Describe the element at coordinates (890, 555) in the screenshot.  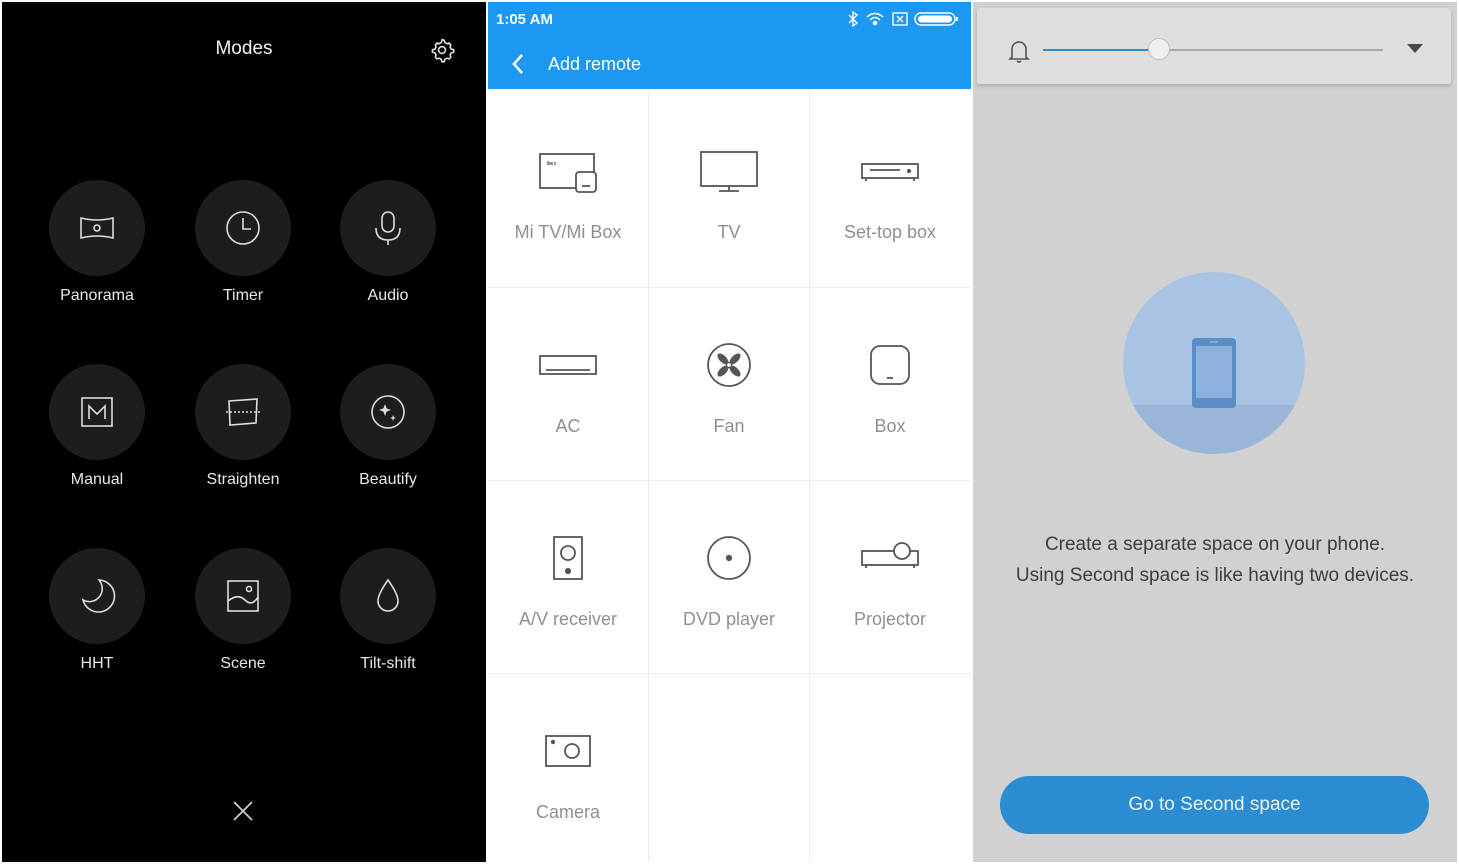
I see `projector-icon` at that location.